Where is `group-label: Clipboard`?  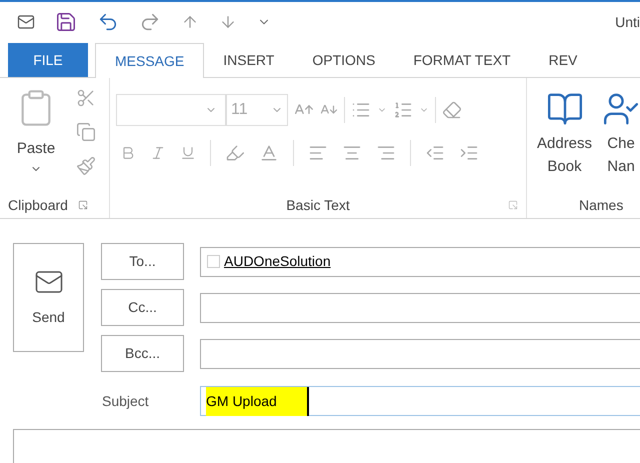
group-label: Clipboard is located at coordinates (38, 205).